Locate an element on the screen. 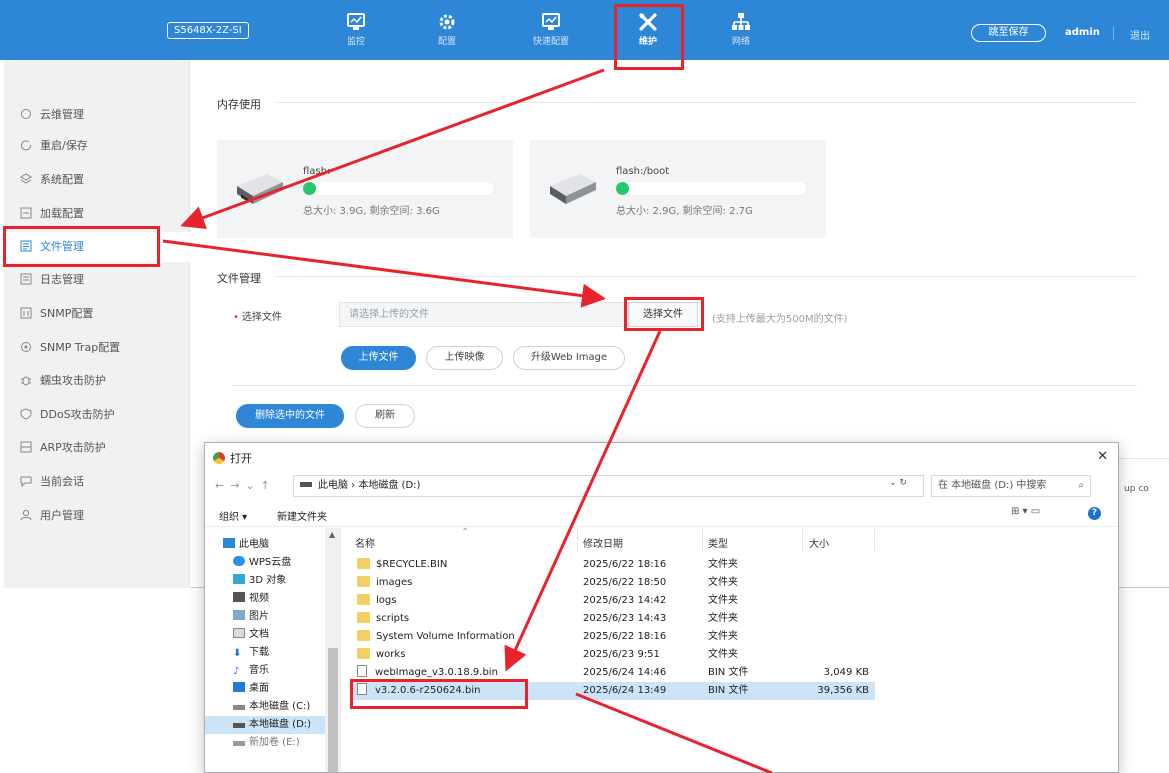 The image size is (1169, 773). arrow-to-selected-file is located at coordinates (583, 501).